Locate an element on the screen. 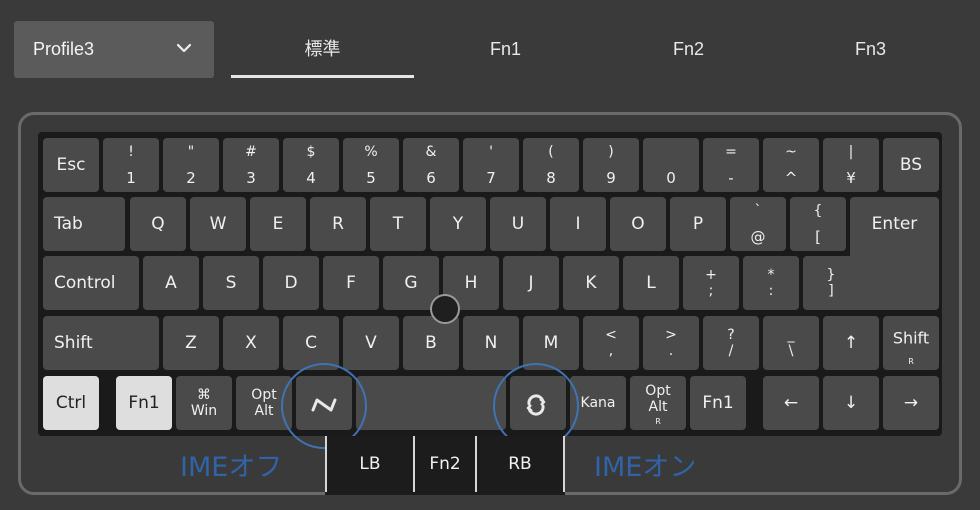  key-3: #3 is located at coordinates (251, 165).